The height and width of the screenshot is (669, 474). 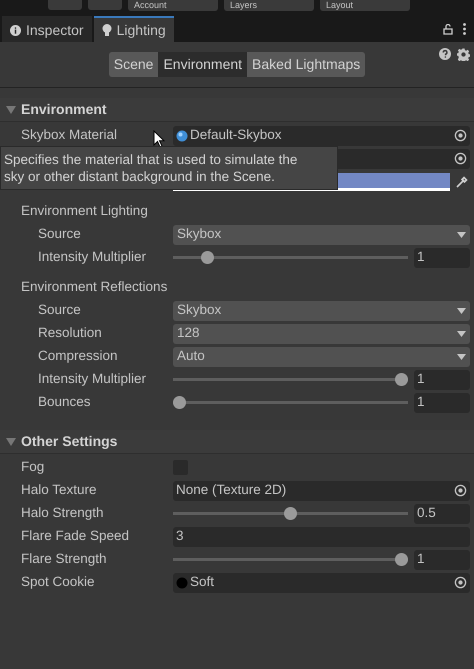 What do you see at coordinates (78, 356) in the screenshot?
I see `field-label: Compression` at bounding box center [78, 356].